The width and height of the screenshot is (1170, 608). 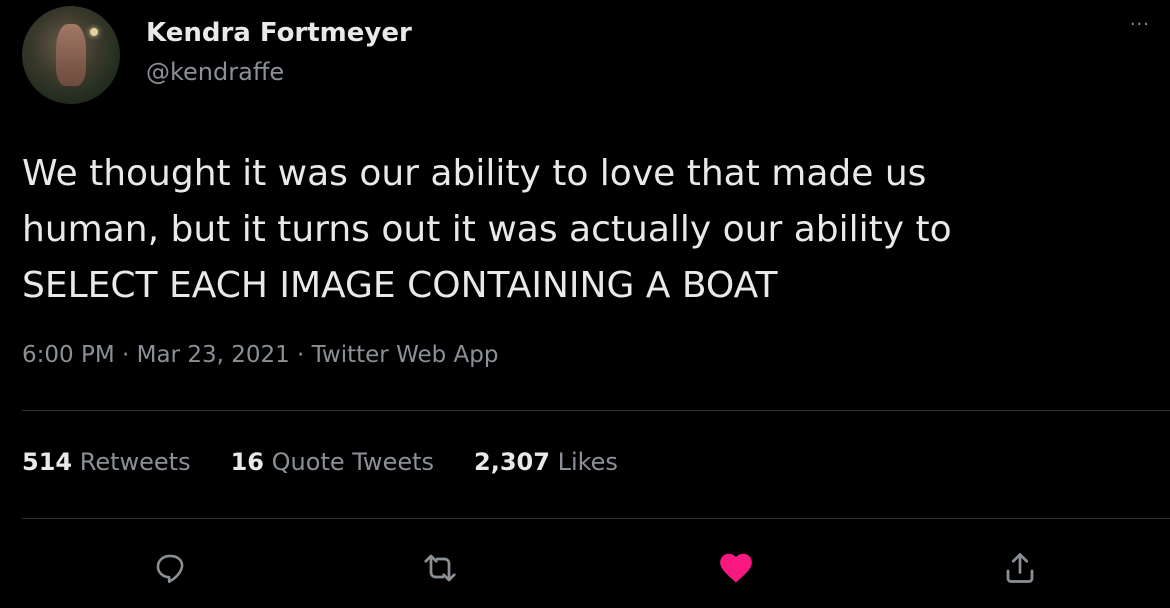 I want to click on avatar, so click(x=71, y=55).